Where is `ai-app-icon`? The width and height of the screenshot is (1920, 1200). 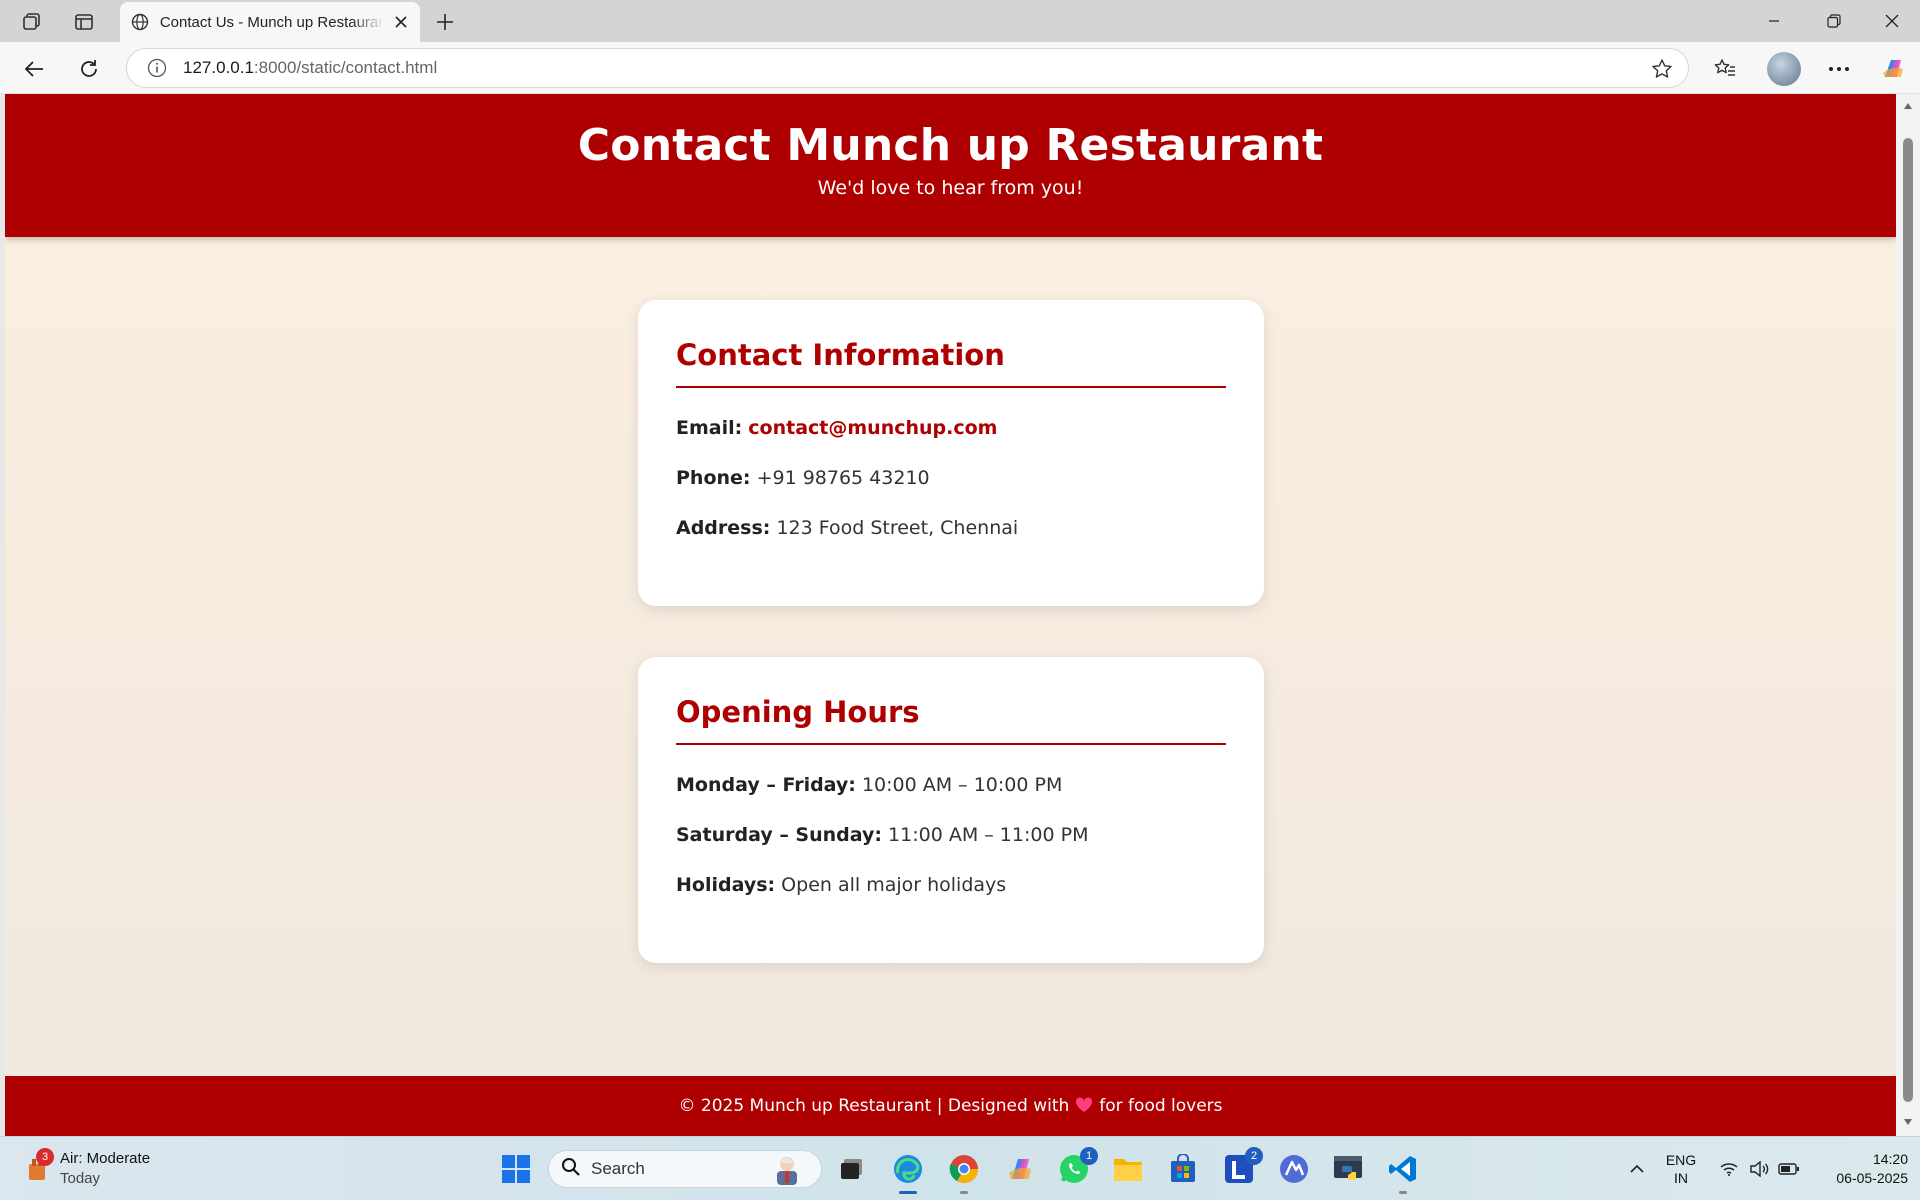 ai-app-icon is located at coordinates (1294, 1169).